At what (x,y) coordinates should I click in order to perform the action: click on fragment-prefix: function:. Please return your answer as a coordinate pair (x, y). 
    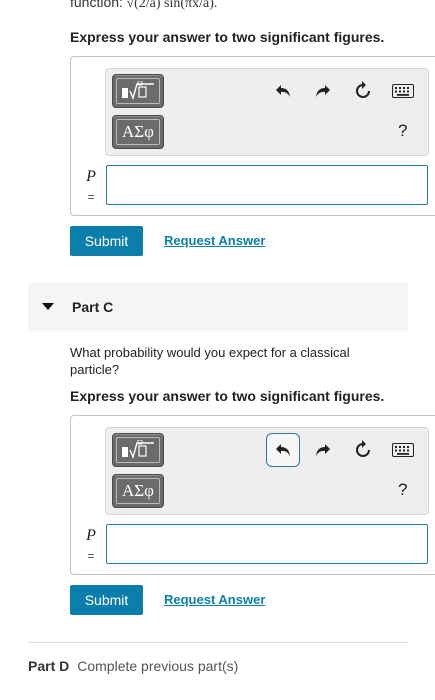
    Looking at the image, I should click on (96, 5).